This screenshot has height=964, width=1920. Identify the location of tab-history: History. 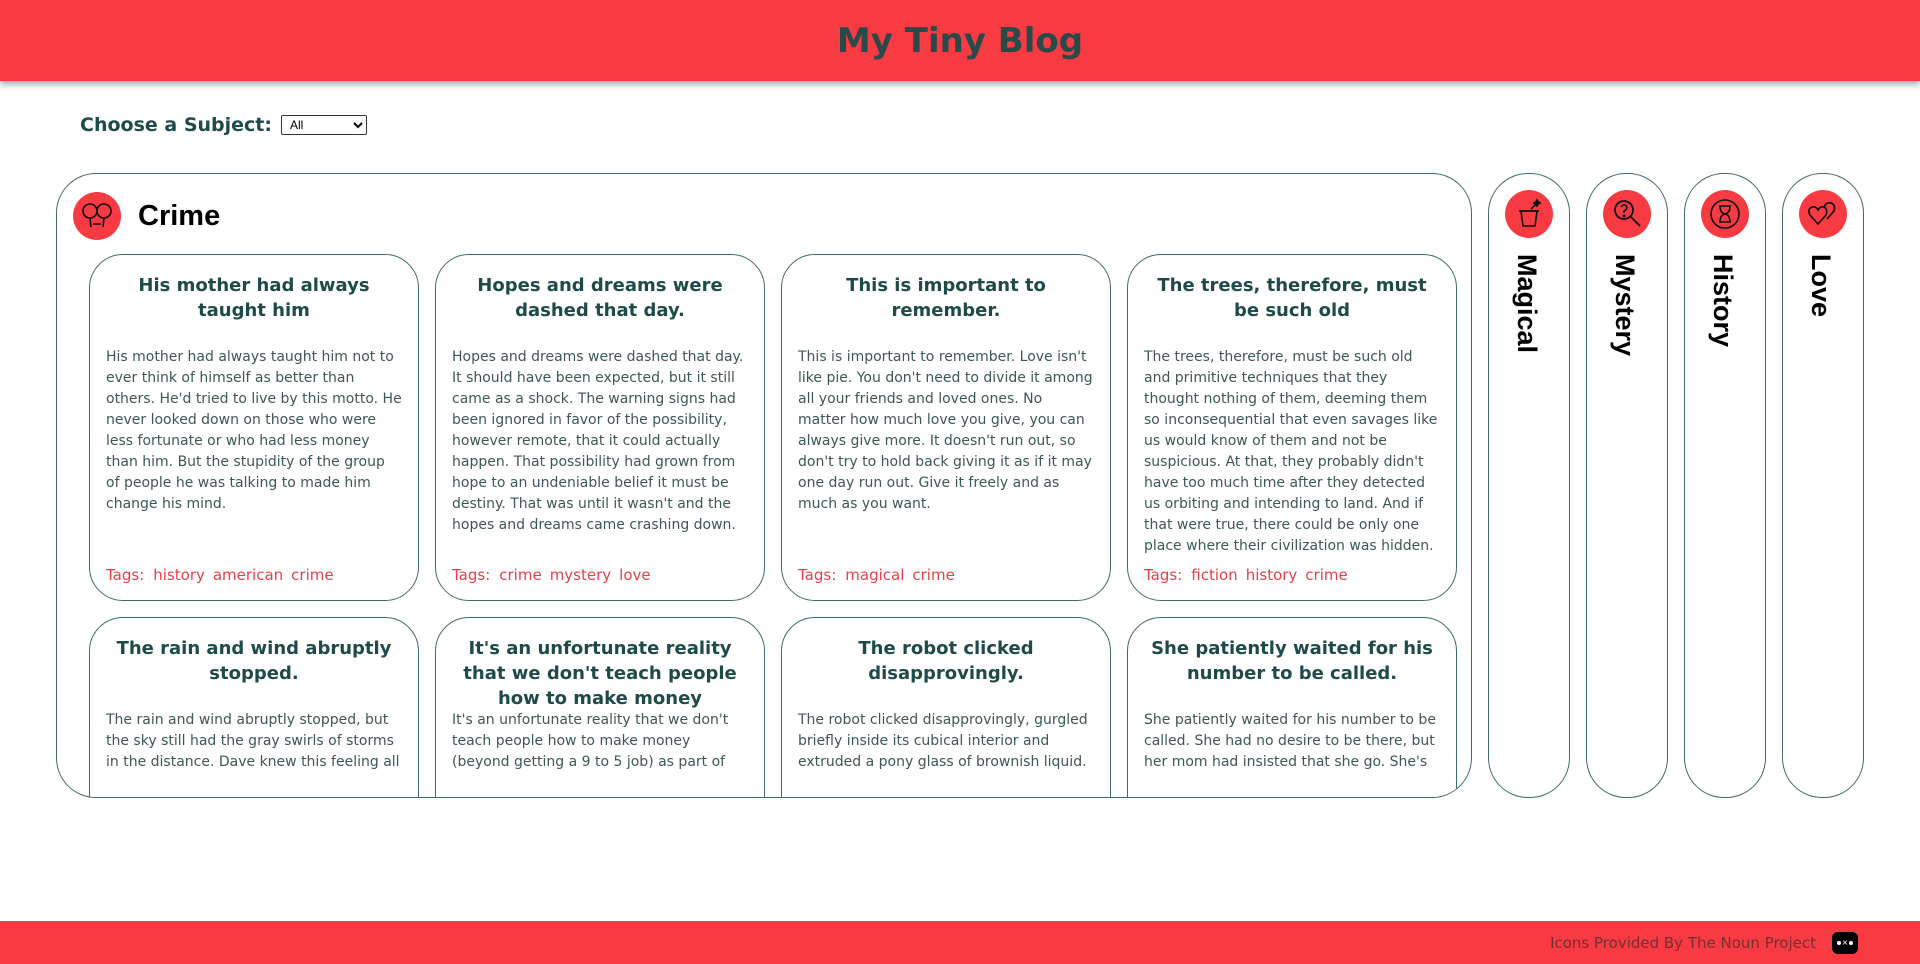
(1725, 485).